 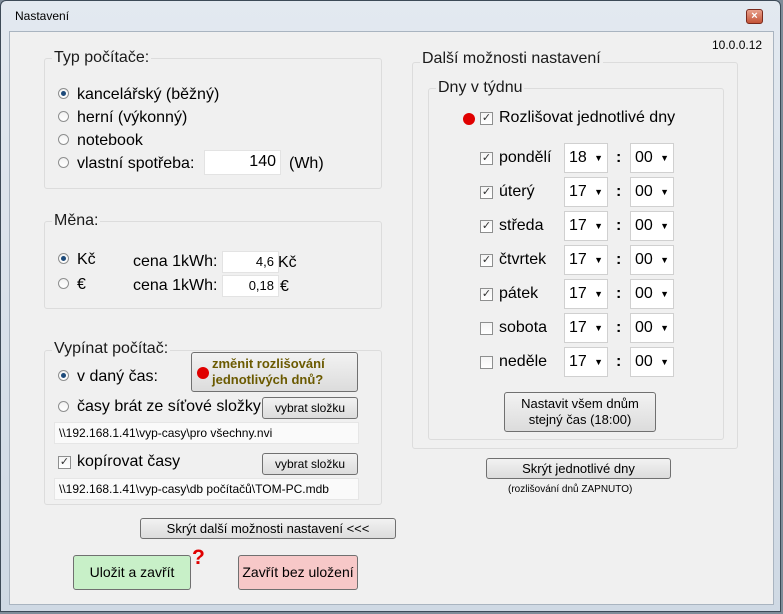 I want to click on set-all-days-button: Nastavit všem dnům stejný čas (18:00), so click(x=580, y=412).